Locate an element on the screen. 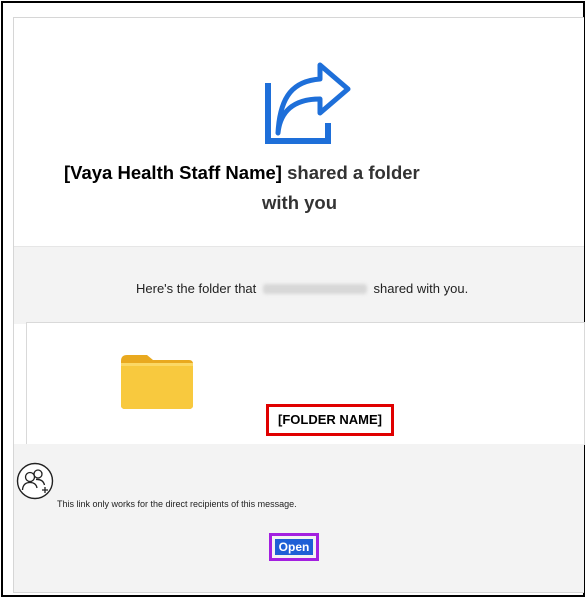 The image size is (586, 597). message-band: Here's the folder that shared with you. is located at coordinates (299, 285).